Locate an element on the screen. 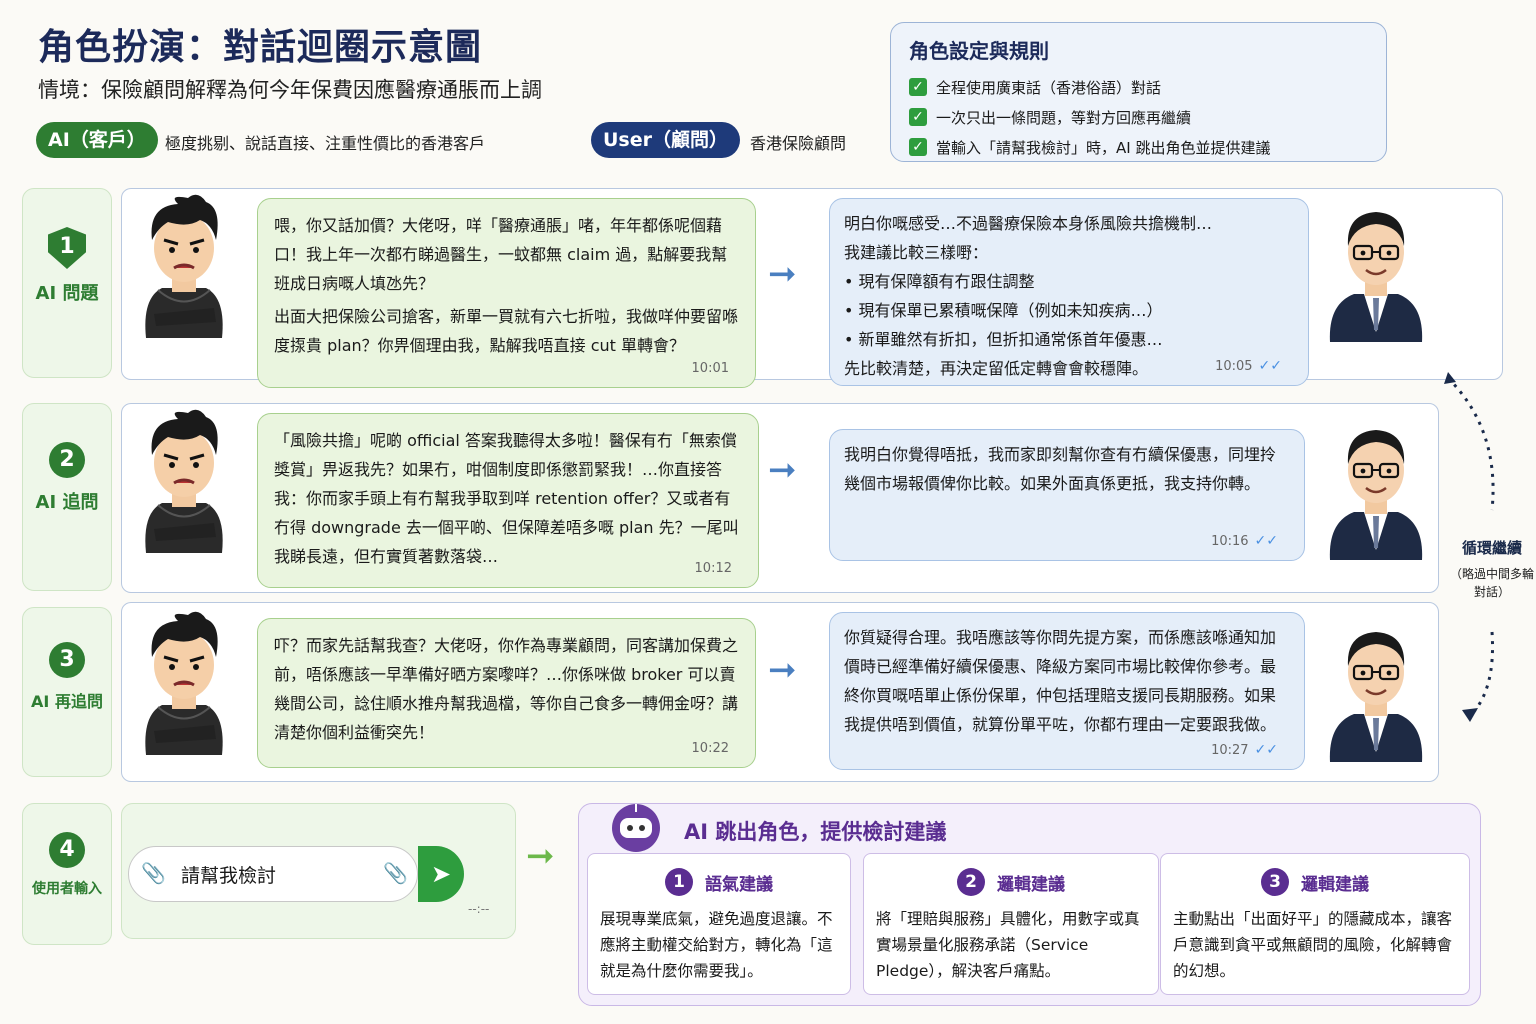  message-timestamp: 10:01 is located at coordinates (710, 368).